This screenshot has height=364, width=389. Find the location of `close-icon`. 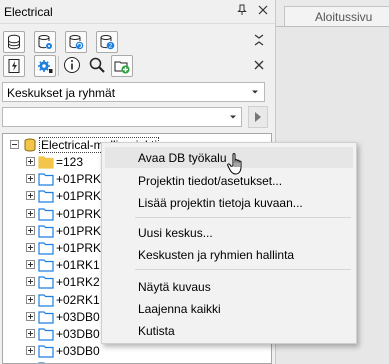

close-icon is located at coordinates (263, 11).